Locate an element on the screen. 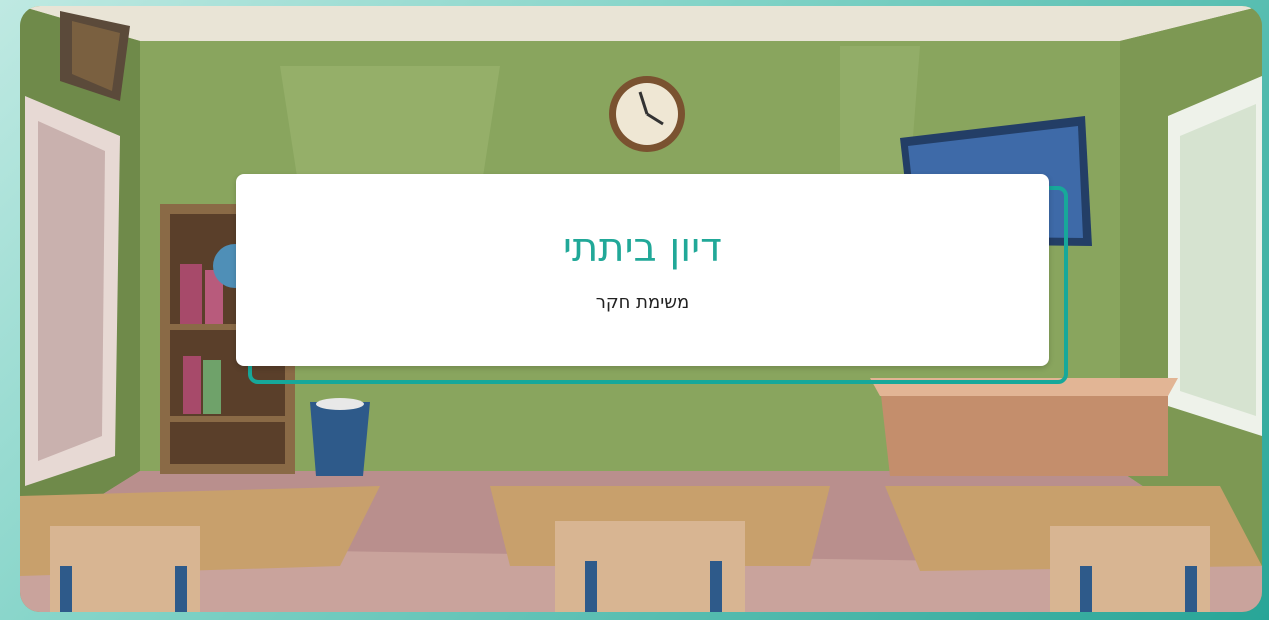 The image size is (1269, 620). page-title: דיון ביתתי is located at coordinates (642, 248).